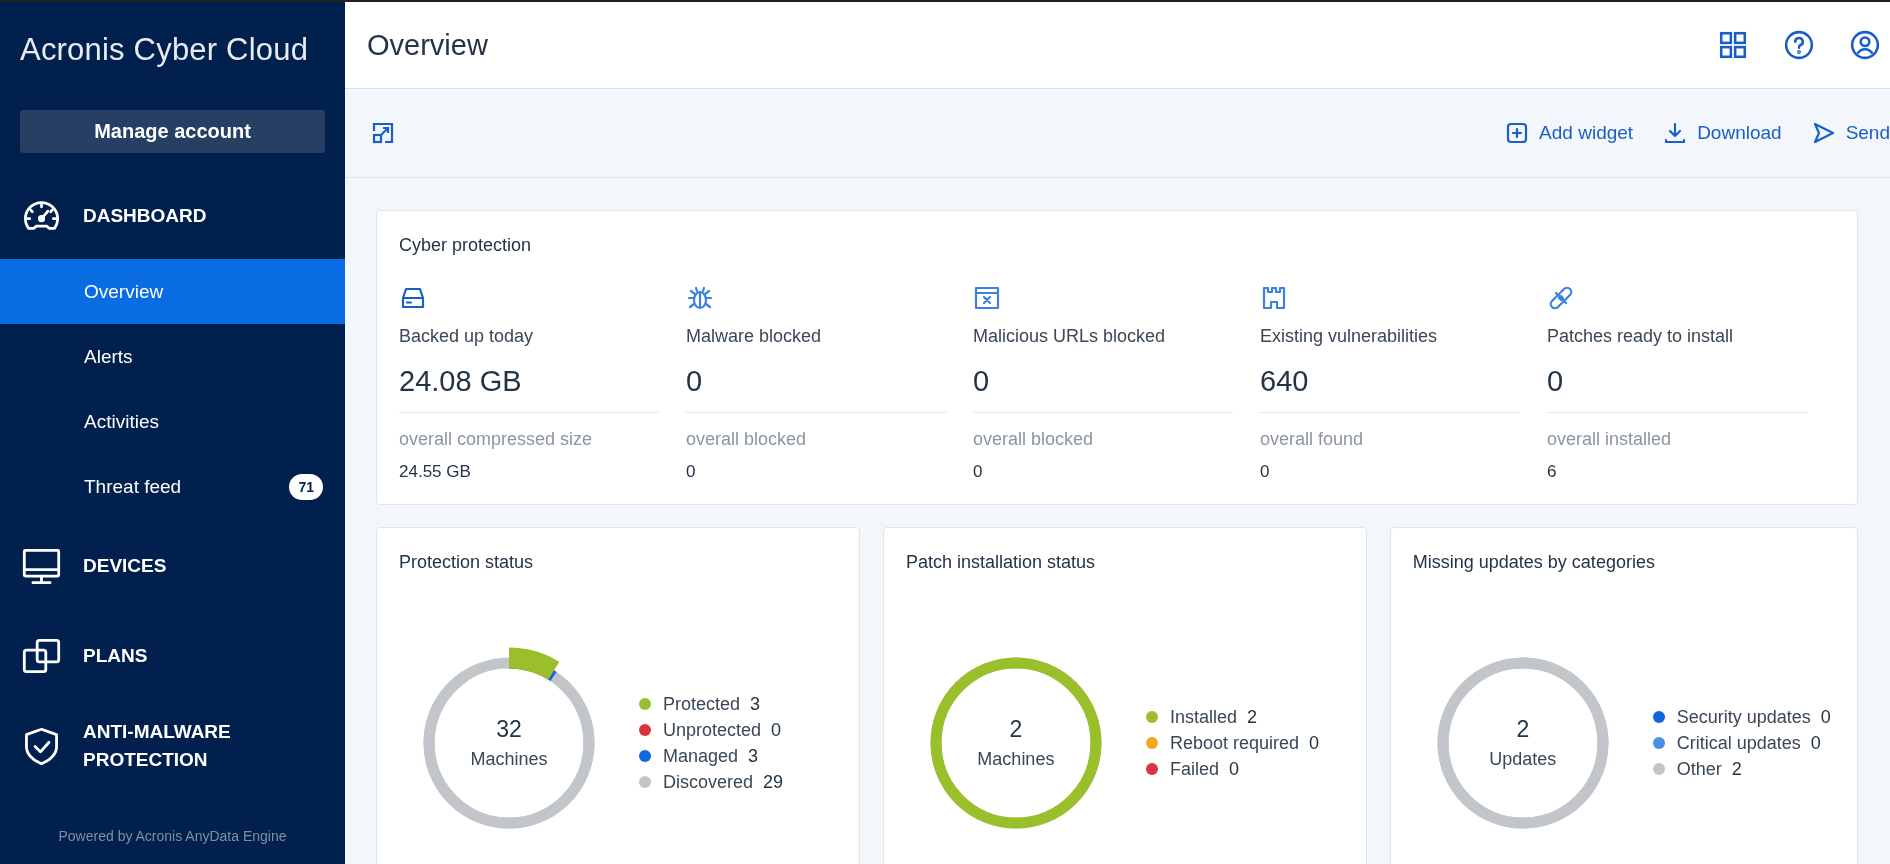 This screenshot has width=1890, height=864. Describe the element at coordinates (712, 730) in the screenshot. I see `legend-label: Unprotected` at that location.